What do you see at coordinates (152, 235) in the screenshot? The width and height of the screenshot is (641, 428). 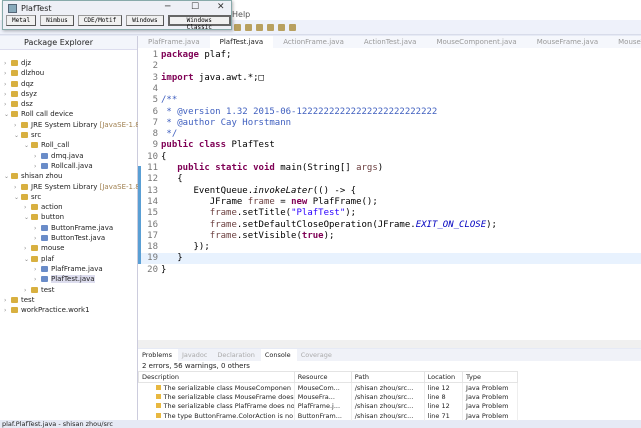 I see `line-number: 17` at bounding box center [152, 235].